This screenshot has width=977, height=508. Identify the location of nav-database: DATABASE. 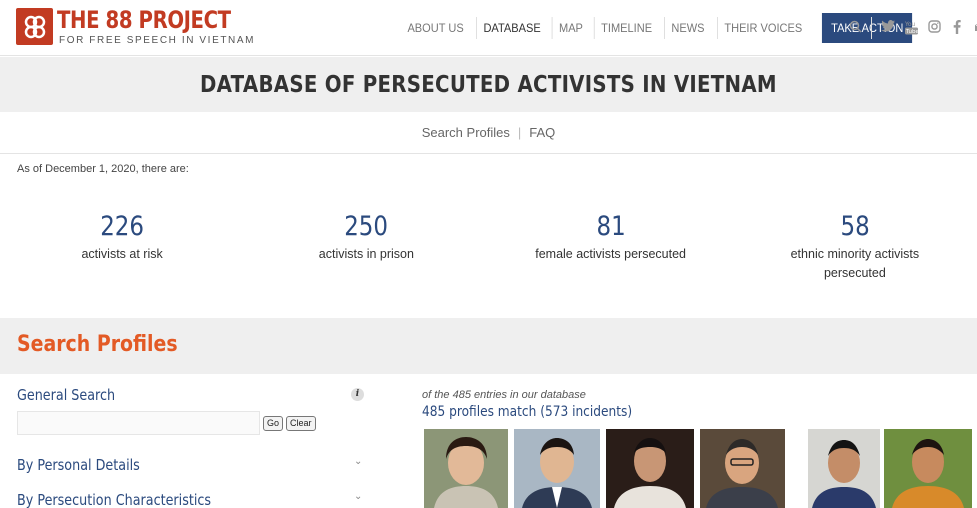
(511, 28).